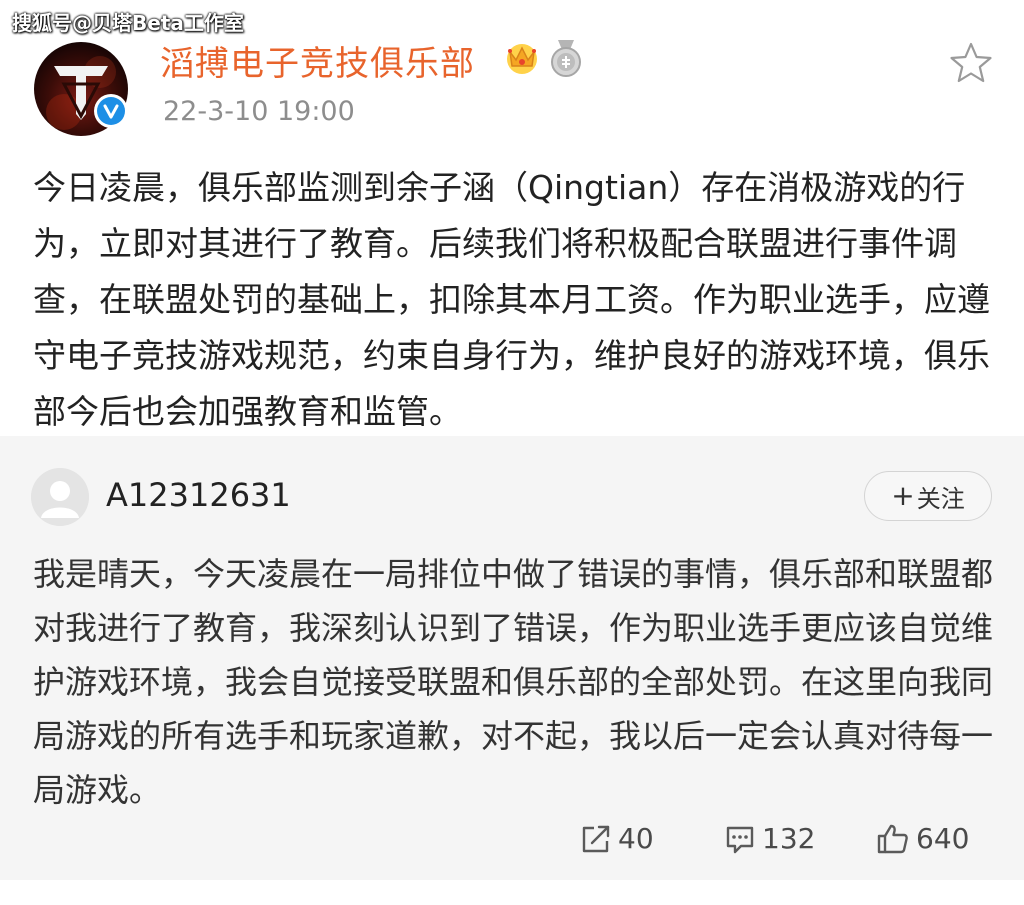 The height and width of the screenshot is (905, 1024). What do you see at coordinates (522, 57) in the screenshot?
I see `crown-badge-icon` at bounding box center [522, 57].